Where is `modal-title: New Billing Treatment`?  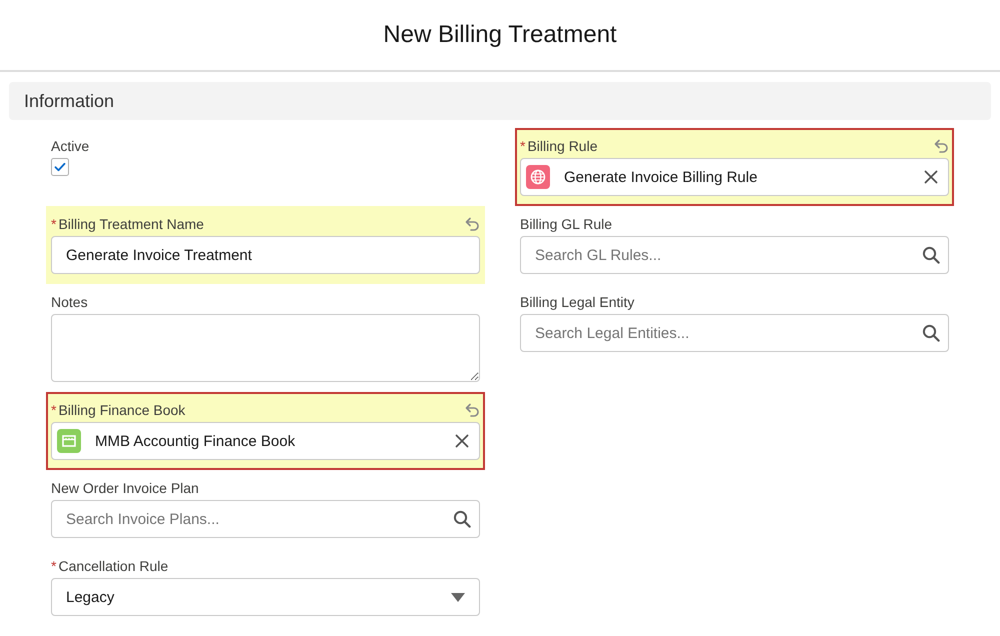
modal-title: New Billing Treatment is located at coordinates (500, 35).